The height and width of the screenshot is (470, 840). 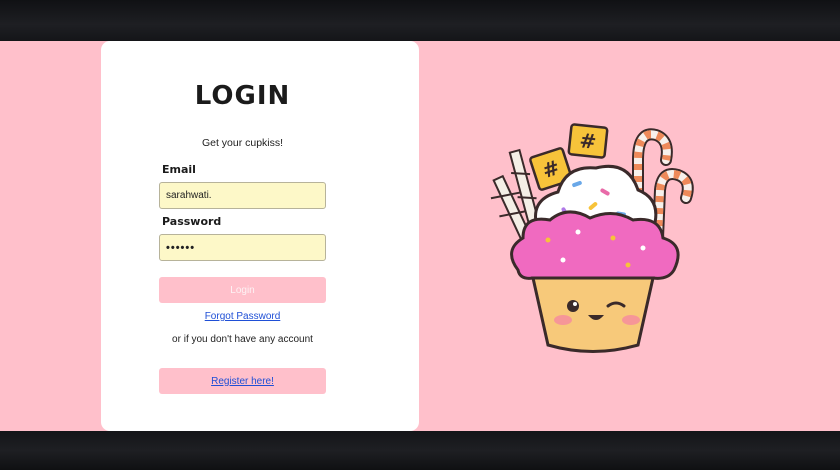 I want to click on register-button: Register here!, so click(x=242, y=381).